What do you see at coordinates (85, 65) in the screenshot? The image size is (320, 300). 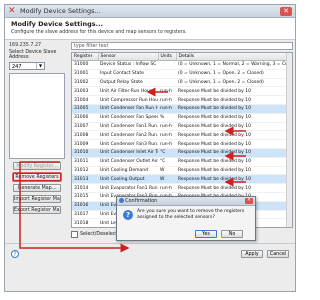 I see `table-cell: 31000` at bounding box center [85, 65].